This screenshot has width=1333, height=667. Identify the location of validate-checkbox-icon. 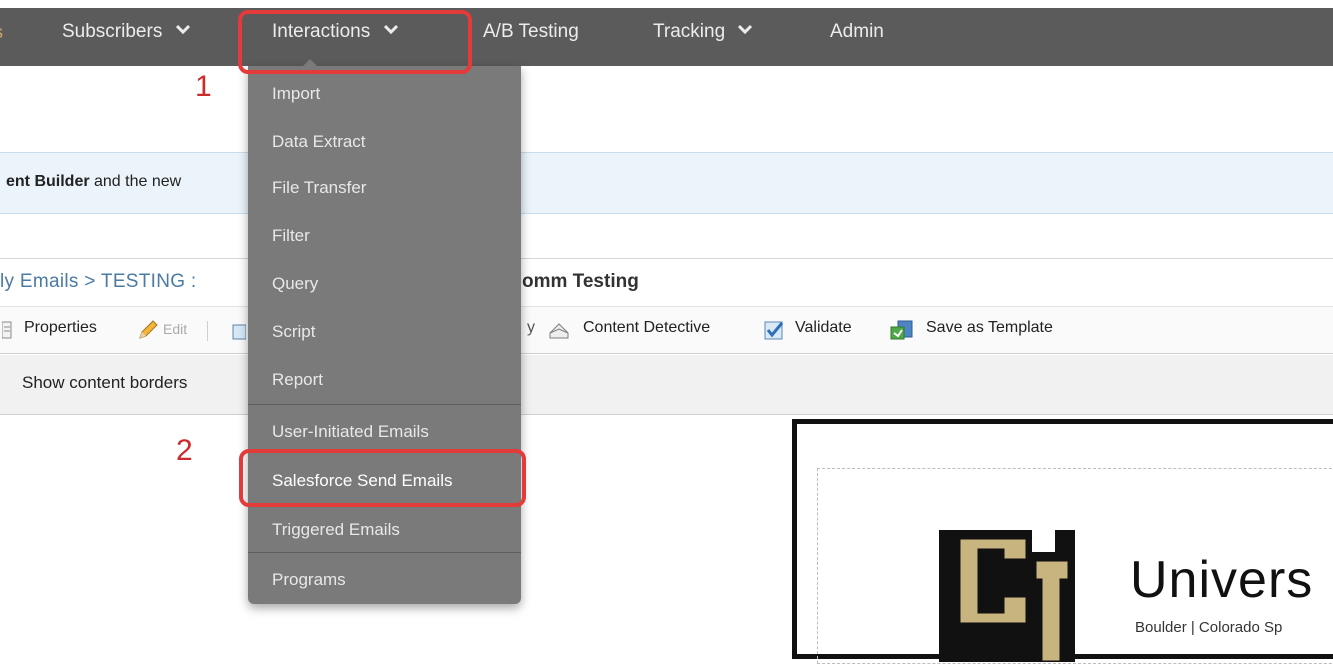
(774, 330).